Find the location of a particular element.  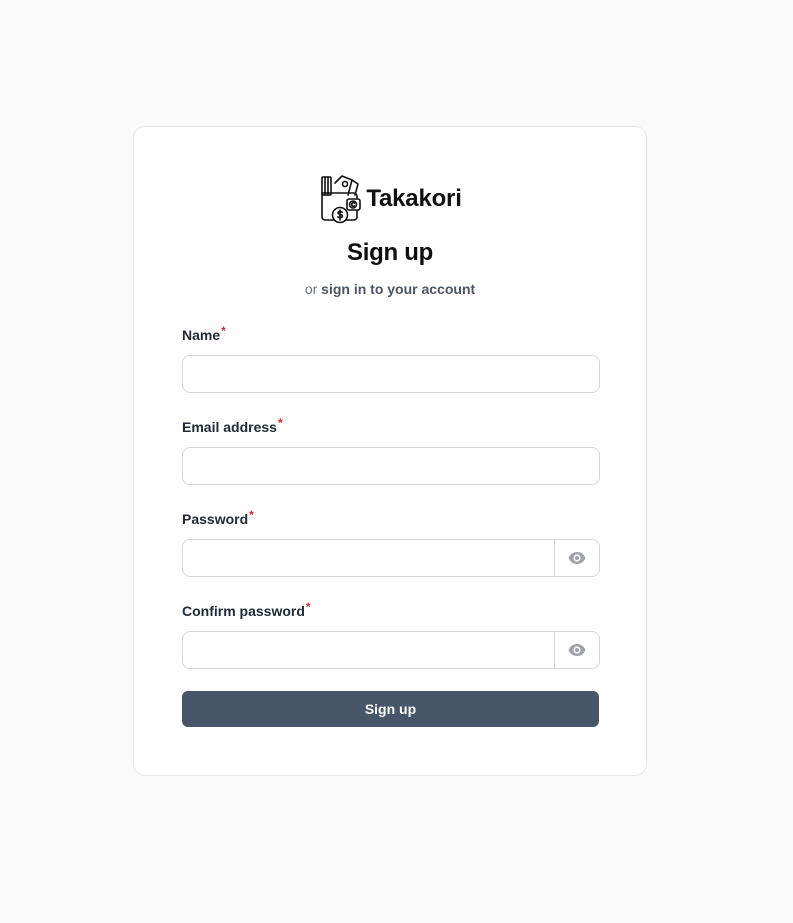

show-confirm-password-button is located at coordinates (576, 650).